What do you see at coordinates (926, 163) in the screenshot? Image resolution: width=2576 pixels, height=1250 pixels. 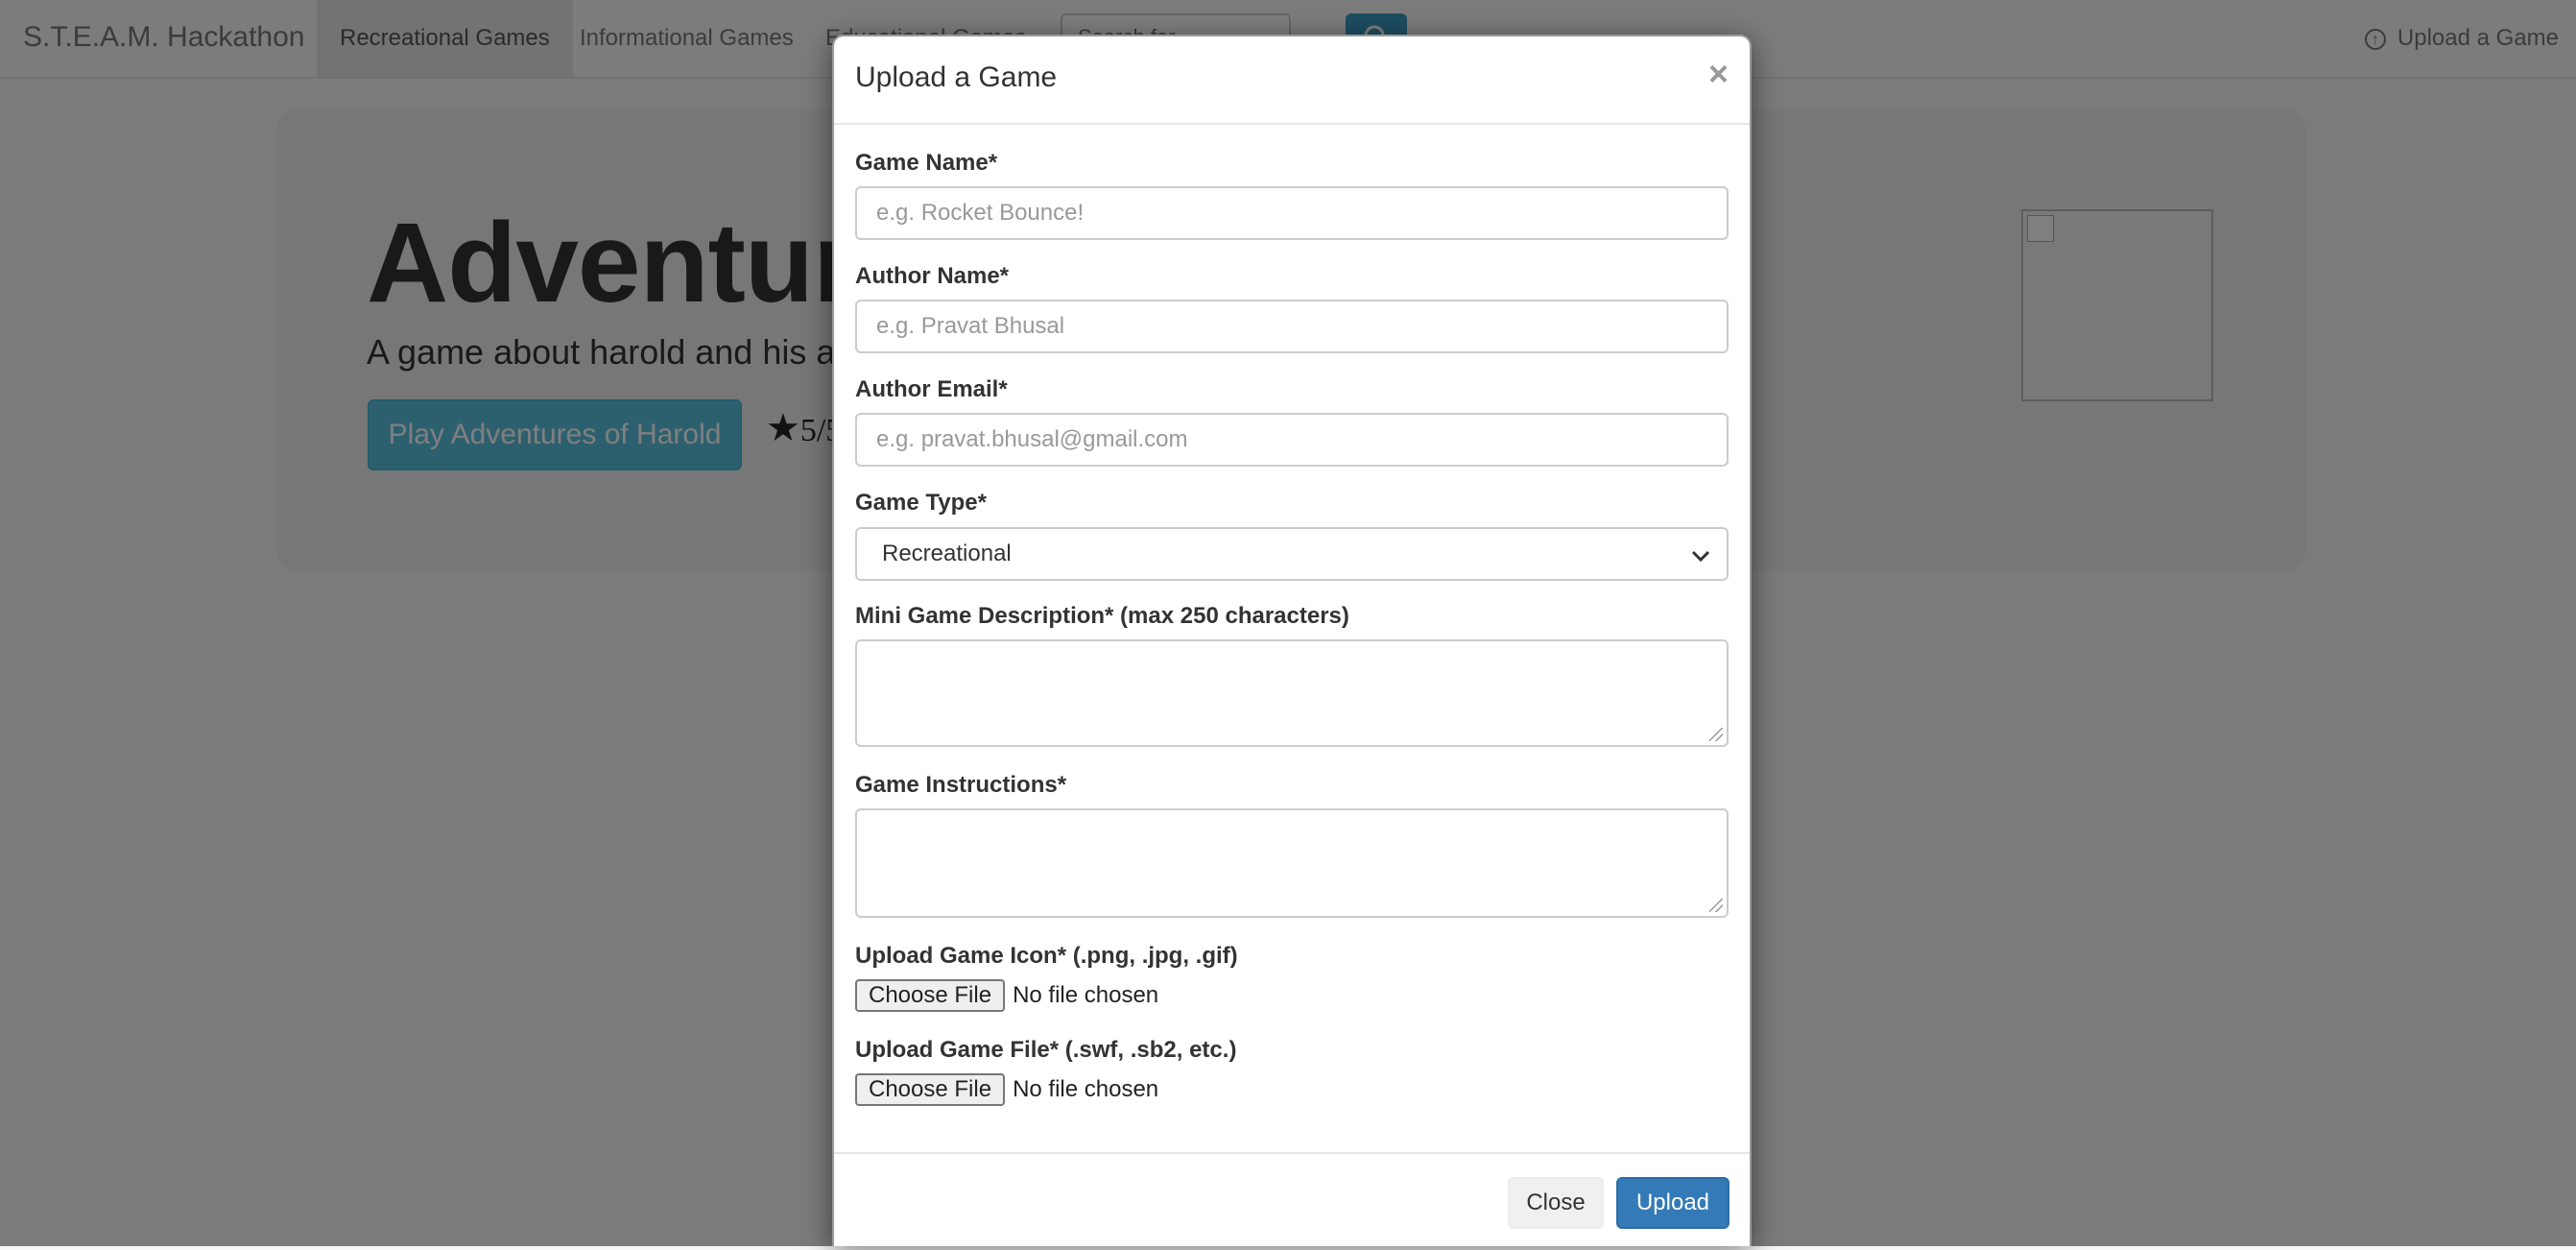 I see `game-name-label: Game Name*` at bounding box center [926, 163].